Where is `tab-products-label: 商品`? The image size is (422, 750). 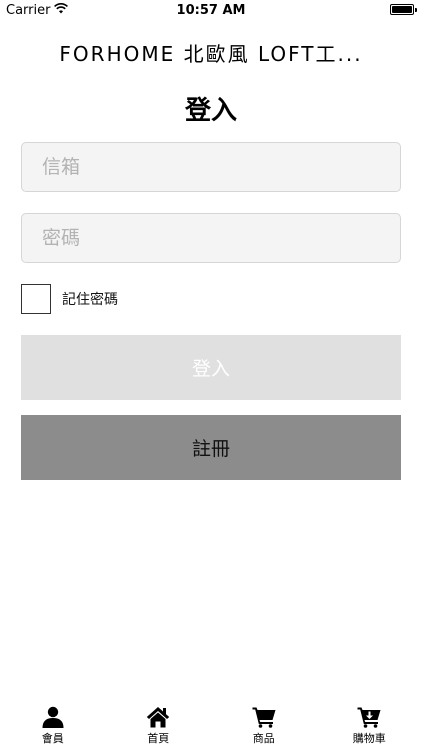
tab-products-label: 商品 is located at coordinates (263, 738).